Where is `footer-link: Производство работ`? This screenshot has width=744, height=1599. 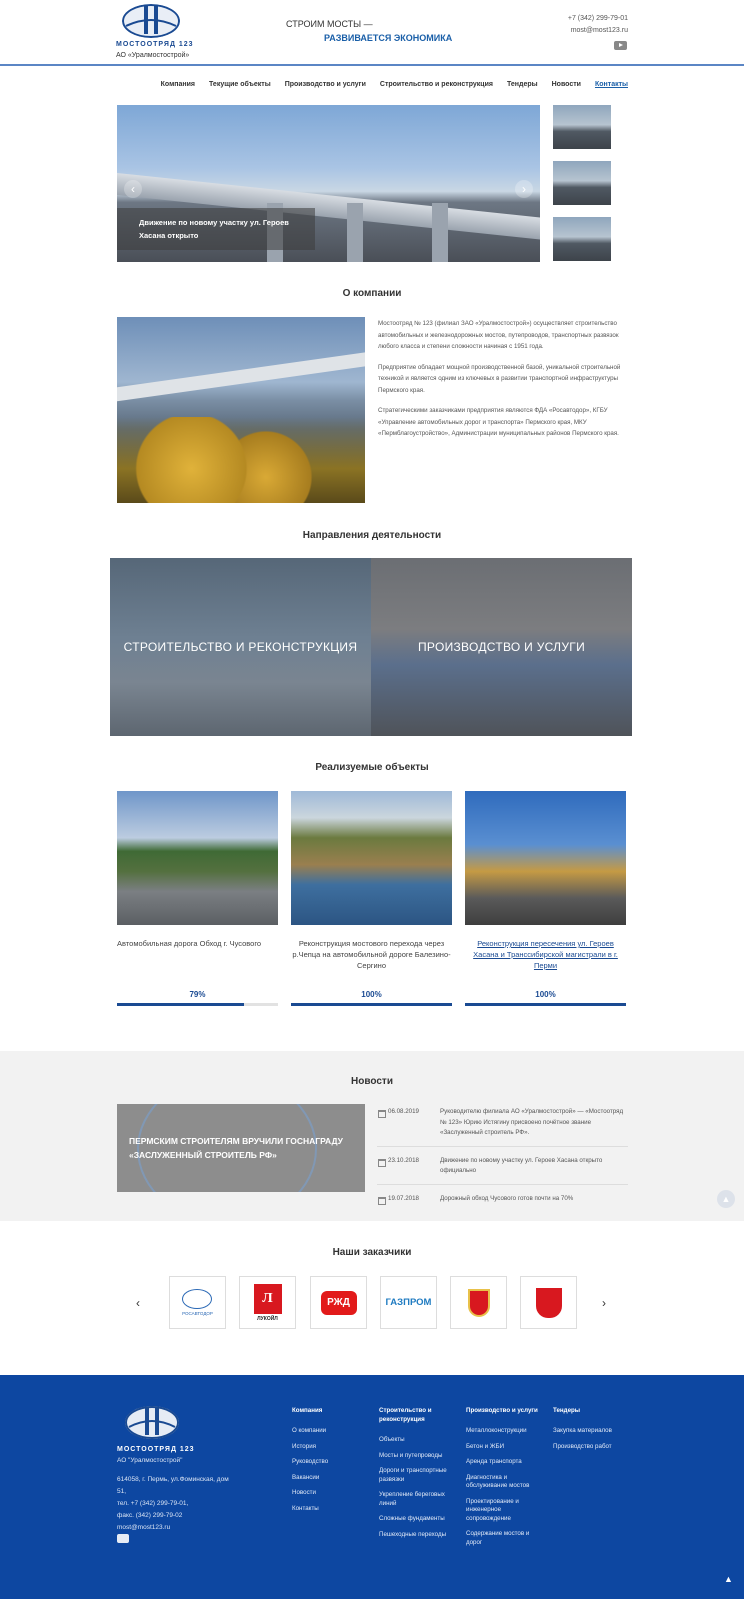
footer-link: Производство работ is located at coordinates (590, 1447).